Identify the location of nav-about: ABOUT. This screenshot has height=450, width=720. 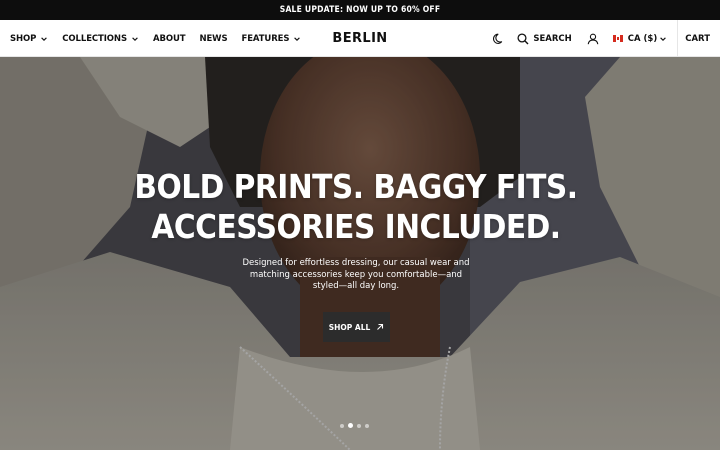
(169, 38).